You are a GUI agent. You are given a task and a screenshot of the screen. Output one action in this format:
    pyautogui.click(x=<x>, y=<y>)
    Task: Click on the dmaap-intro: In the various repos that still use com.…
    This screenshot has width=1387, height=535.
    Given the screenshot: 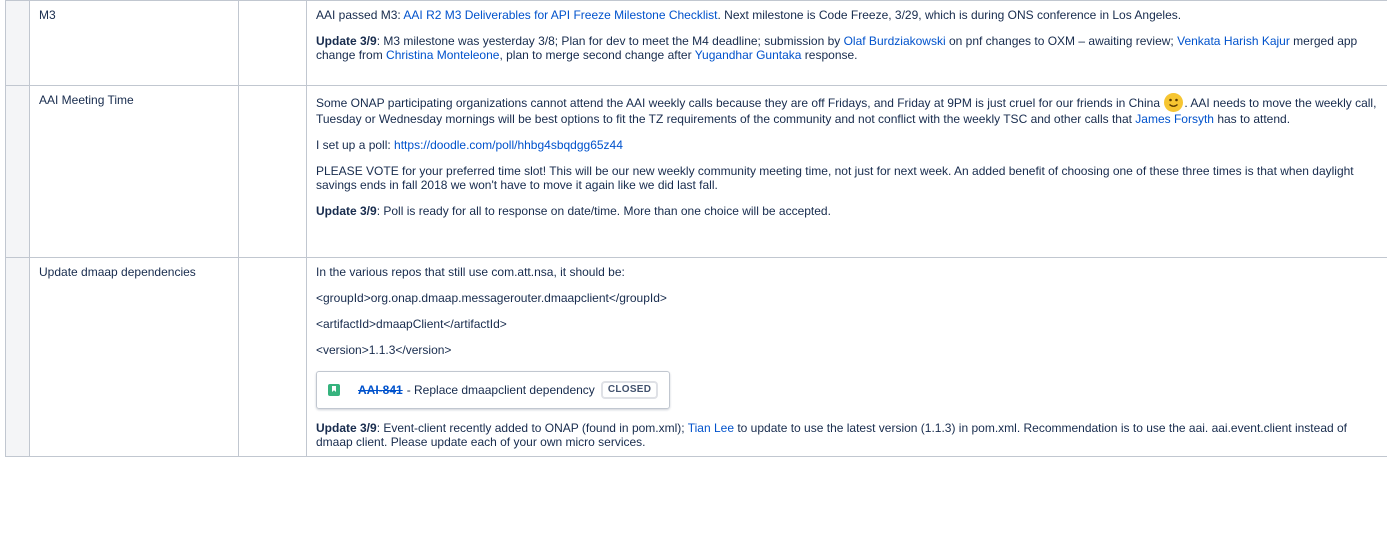 What is the action you would take?
    pyautogui.click(x=470, y=272)
    